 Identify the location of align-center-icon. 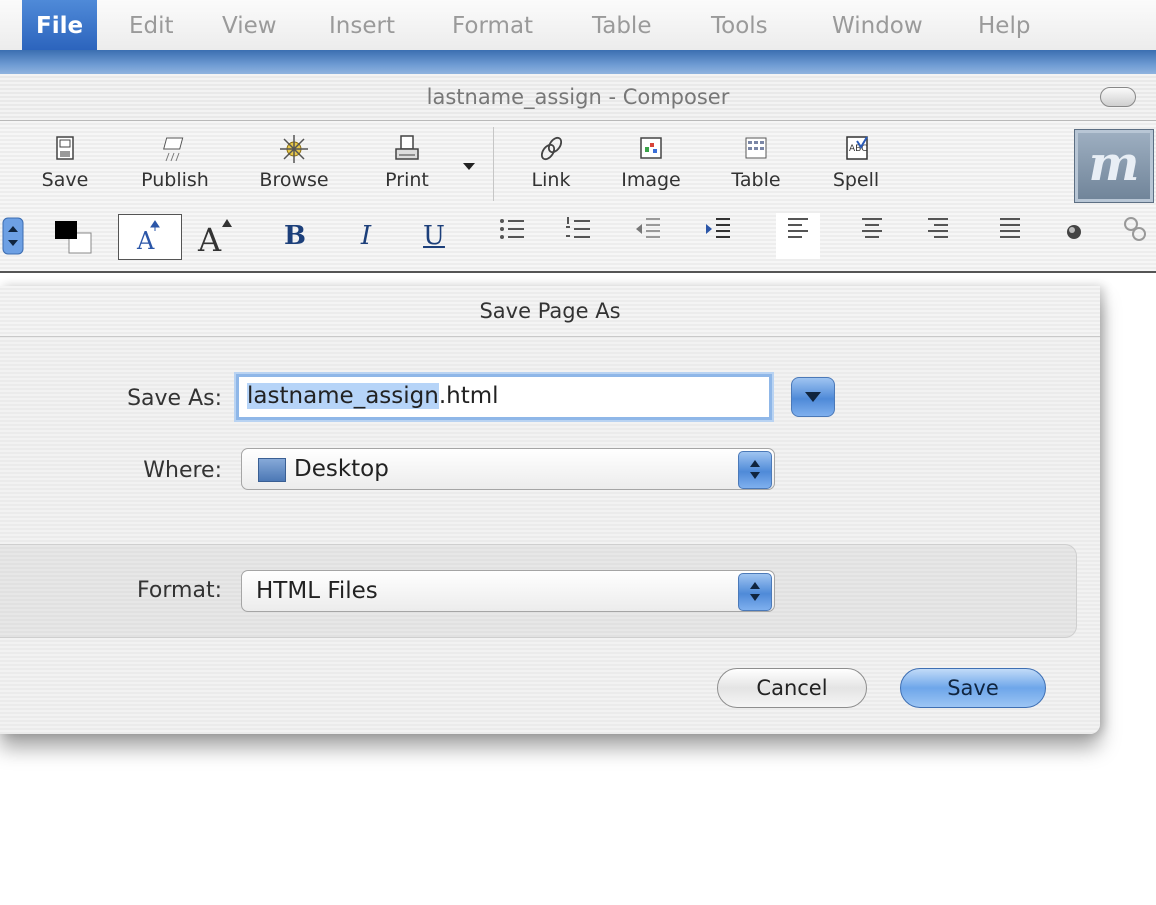
(872, 228).